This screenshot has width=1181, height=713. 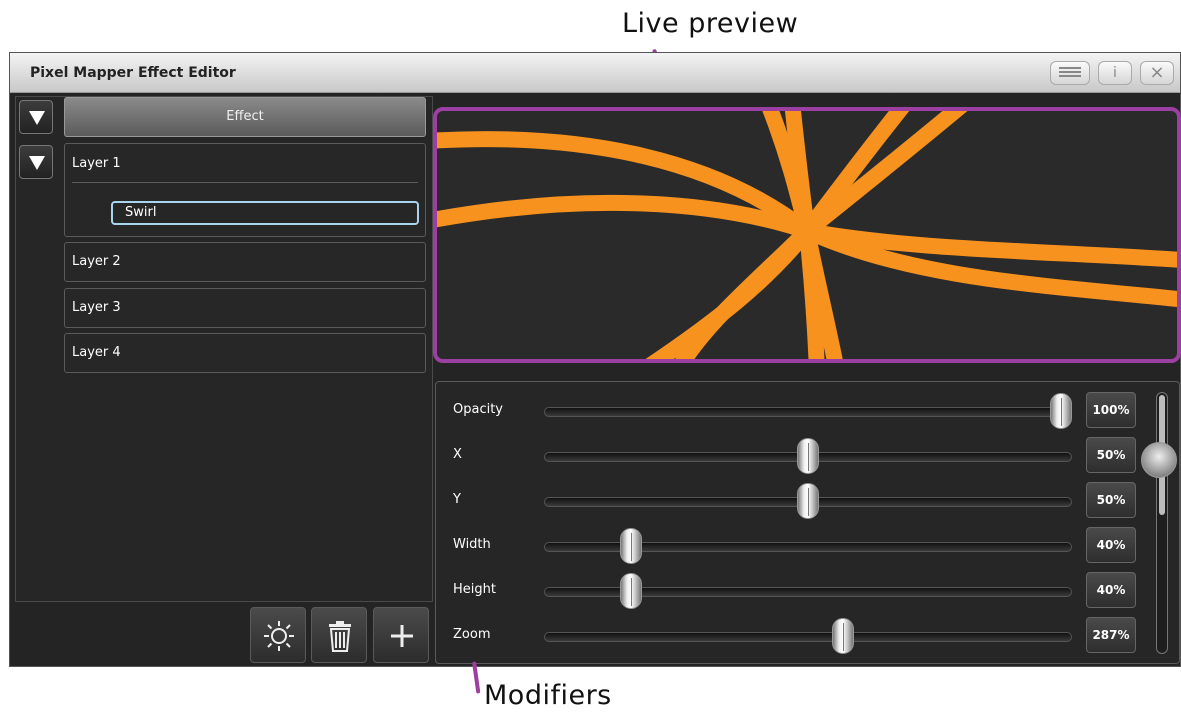 What do you see at coordinates (133, 73) in the screenshot?
I see `window-title: Pixel Mapper Effect Editor` at bounding box center [133, 73].